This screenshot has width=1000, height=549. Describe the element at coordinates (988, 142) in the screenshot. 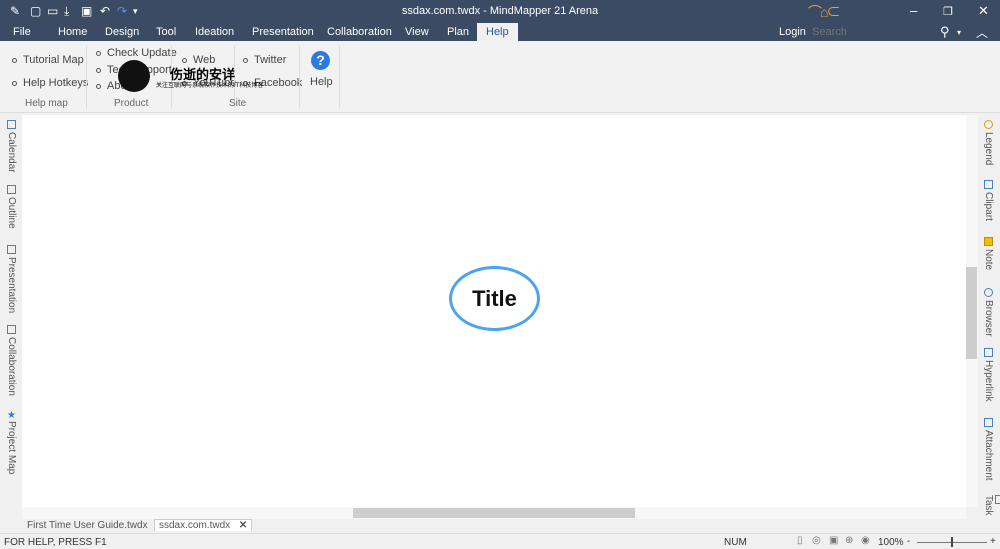

I see `panel-legend: Legend` at that location.